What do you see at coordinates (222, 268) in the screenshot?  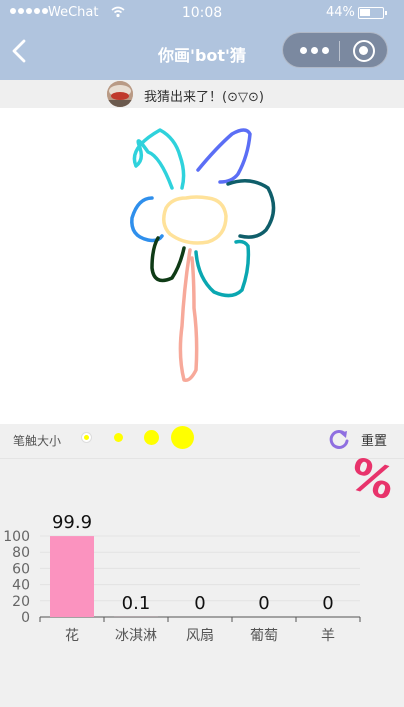 I see `stroke-teal-bottom-petal` at bounding box center [222, 268].